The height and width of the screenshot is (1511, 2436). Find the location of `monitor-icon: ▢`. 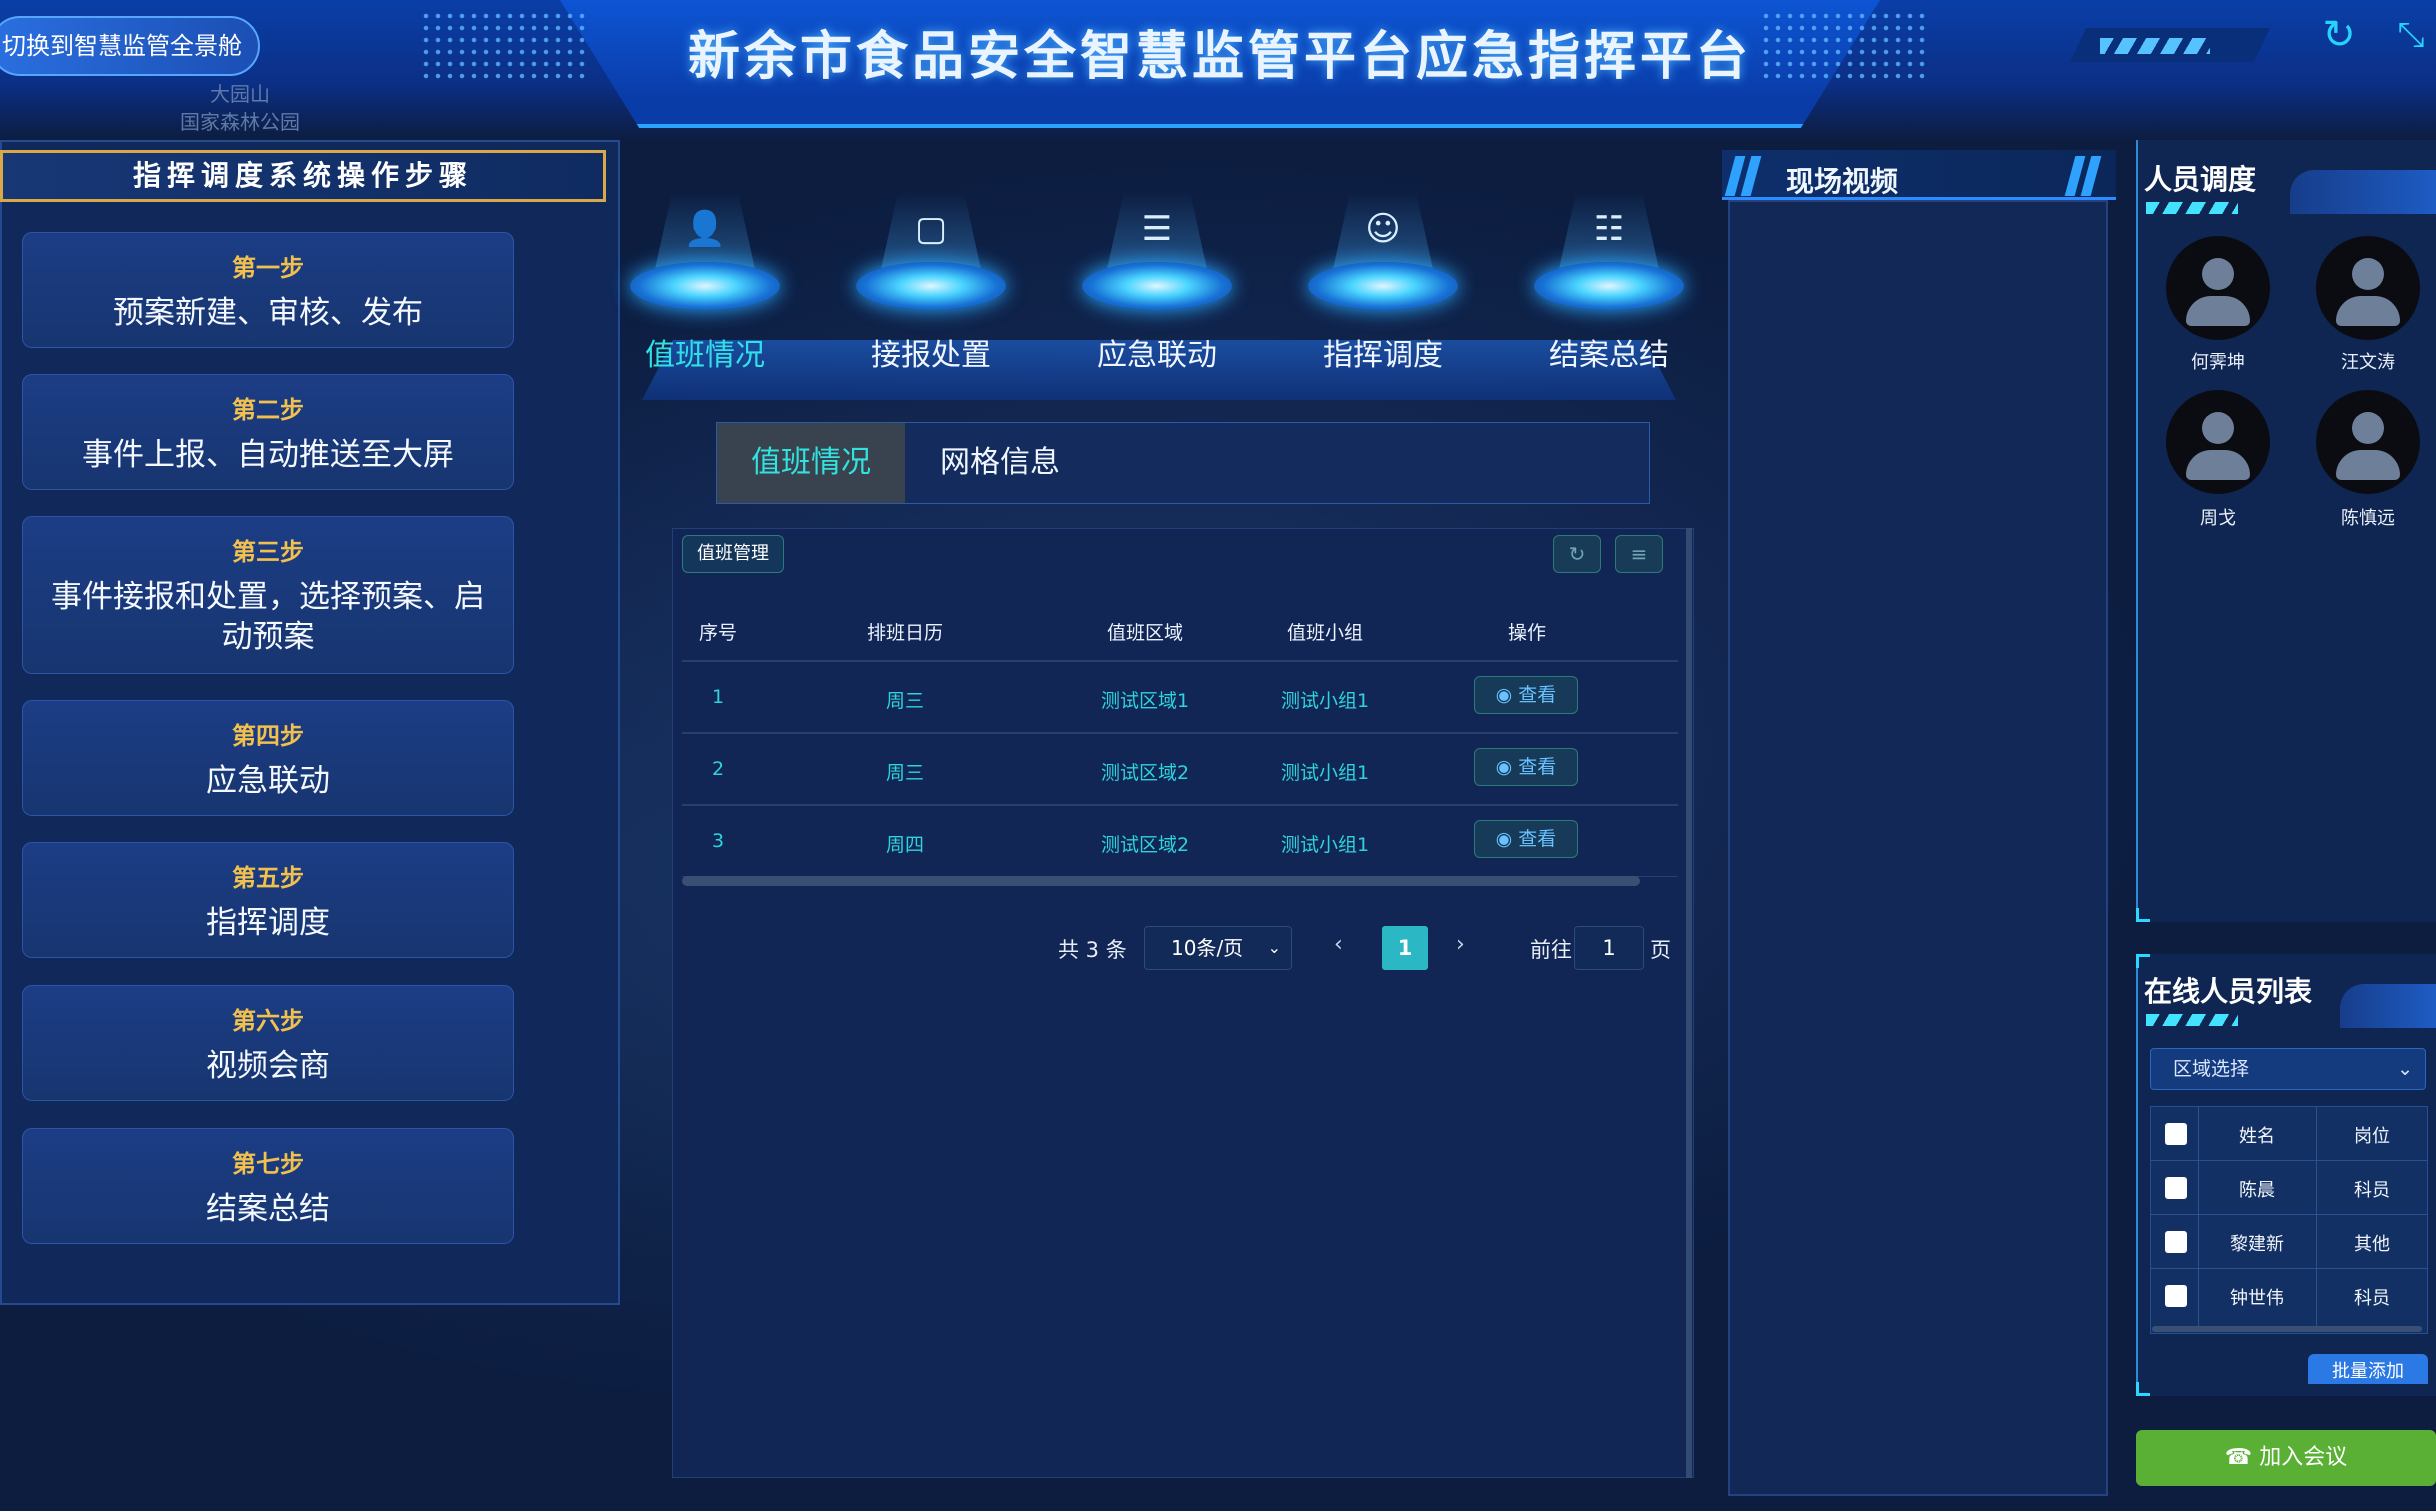

monitor-icon: ▢ is located at coordinates (931, 229).